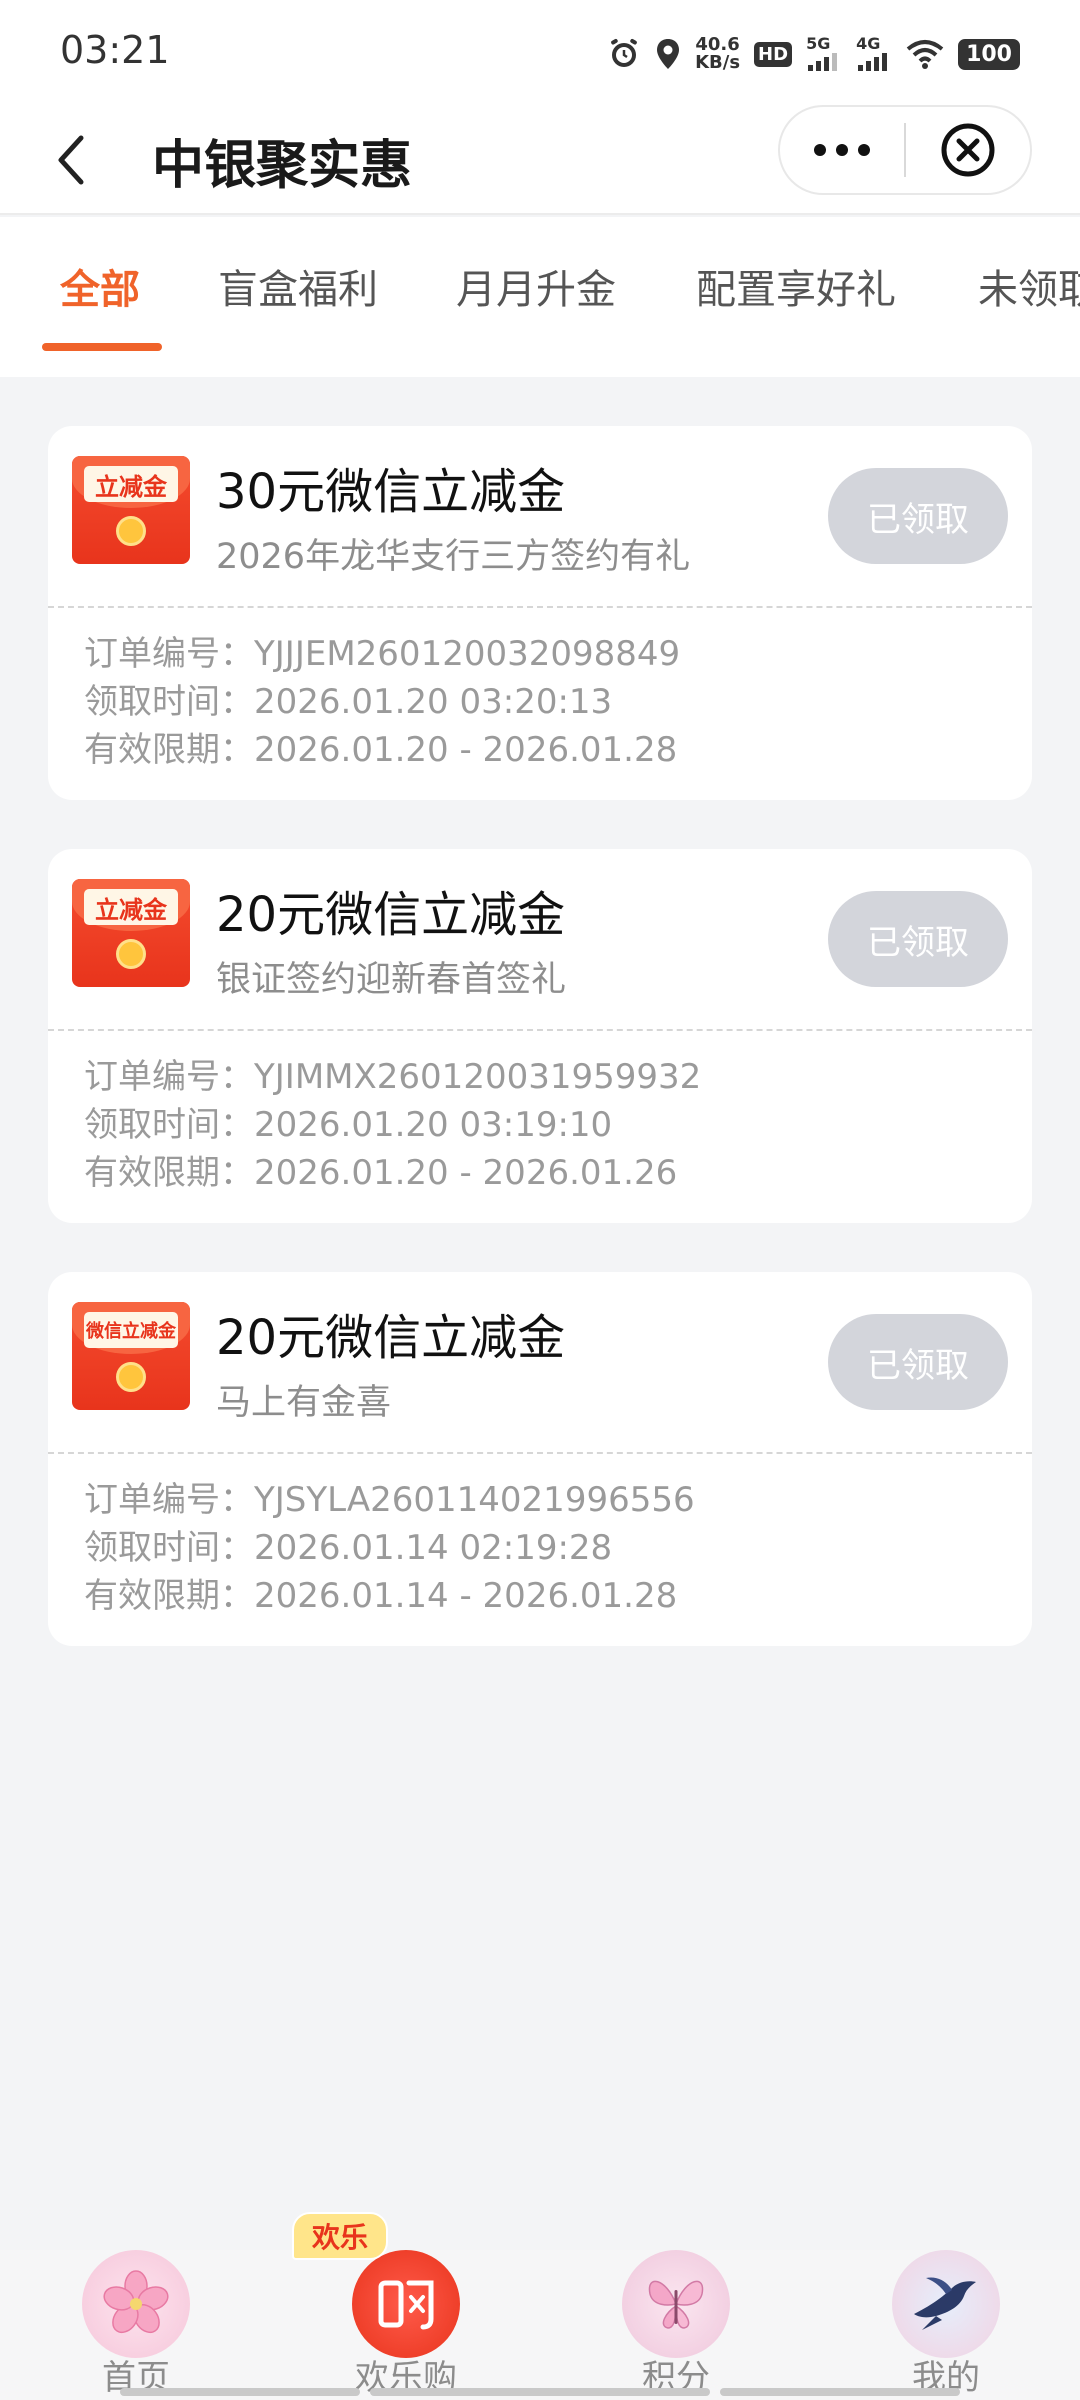 Image resolution: width=1080 pixels, height=2400 pixels. I want to click on battery-indicator: 100, so click(989, 54).